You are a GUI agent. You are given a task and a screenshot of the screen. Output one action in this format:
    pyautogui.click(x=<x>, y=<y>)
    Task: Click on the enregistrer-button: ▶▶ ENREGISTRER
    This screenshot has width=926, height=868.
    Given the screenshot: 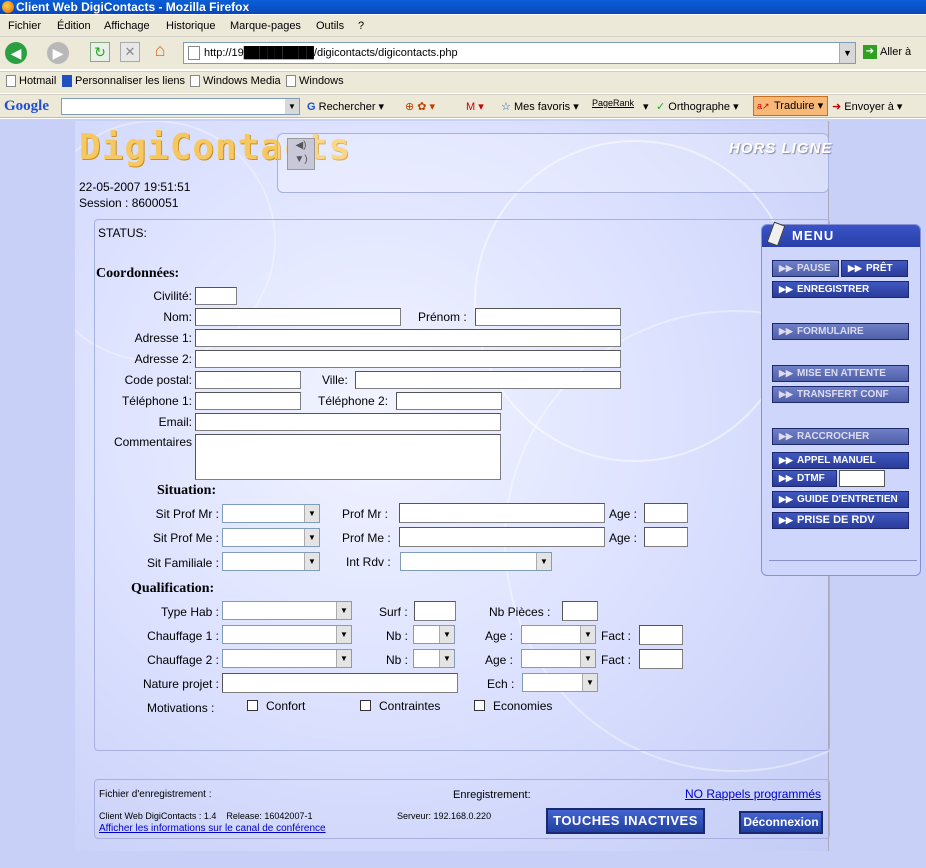 What is the action you would take?
    pyautogui.click(x=840, y=289)
    